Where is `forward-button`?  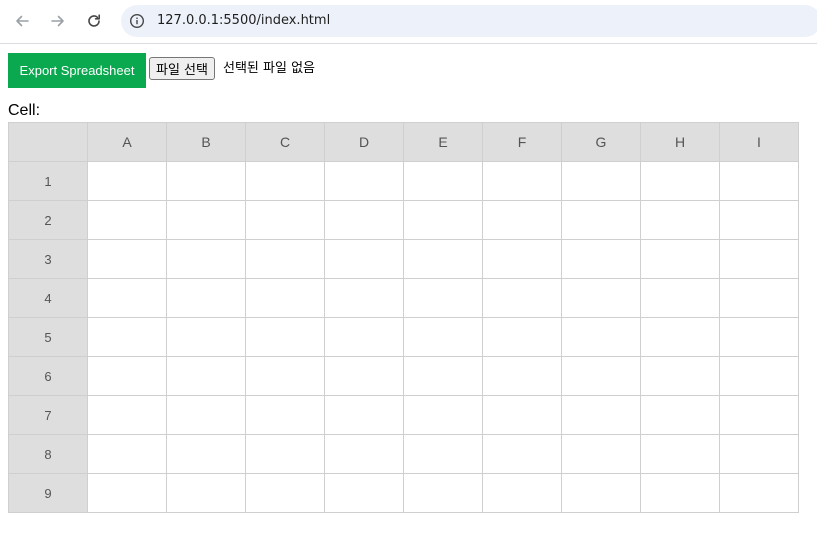 forward-button is located at coordinates (58, 21).